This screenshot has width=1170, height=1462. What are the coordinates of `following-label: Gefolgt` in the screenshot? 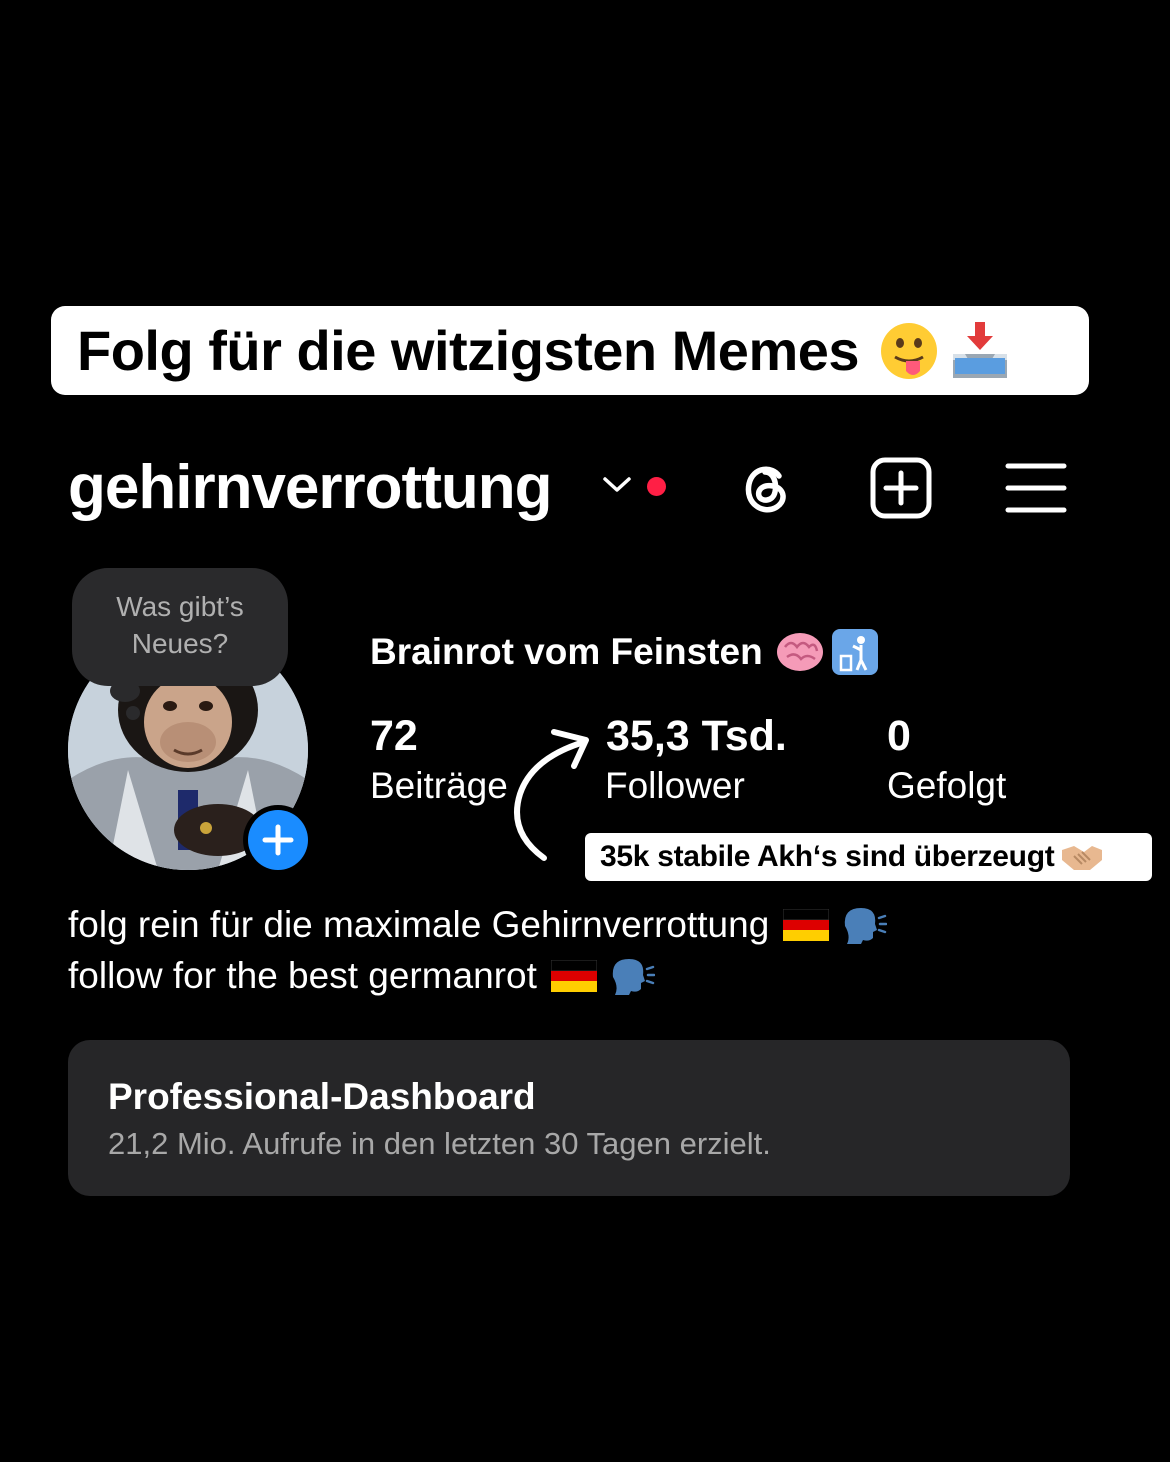 It's located at (946, 786).